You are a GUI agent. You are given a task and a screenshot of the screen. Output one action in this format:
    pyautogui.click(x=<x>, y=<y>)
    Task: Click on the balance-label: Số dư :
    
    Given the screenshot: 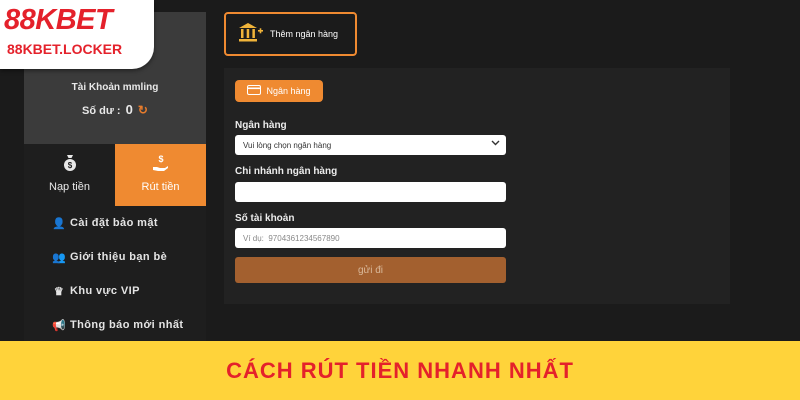 What is the action you would take?
    pyautogui.click(x=101, y=111)
    